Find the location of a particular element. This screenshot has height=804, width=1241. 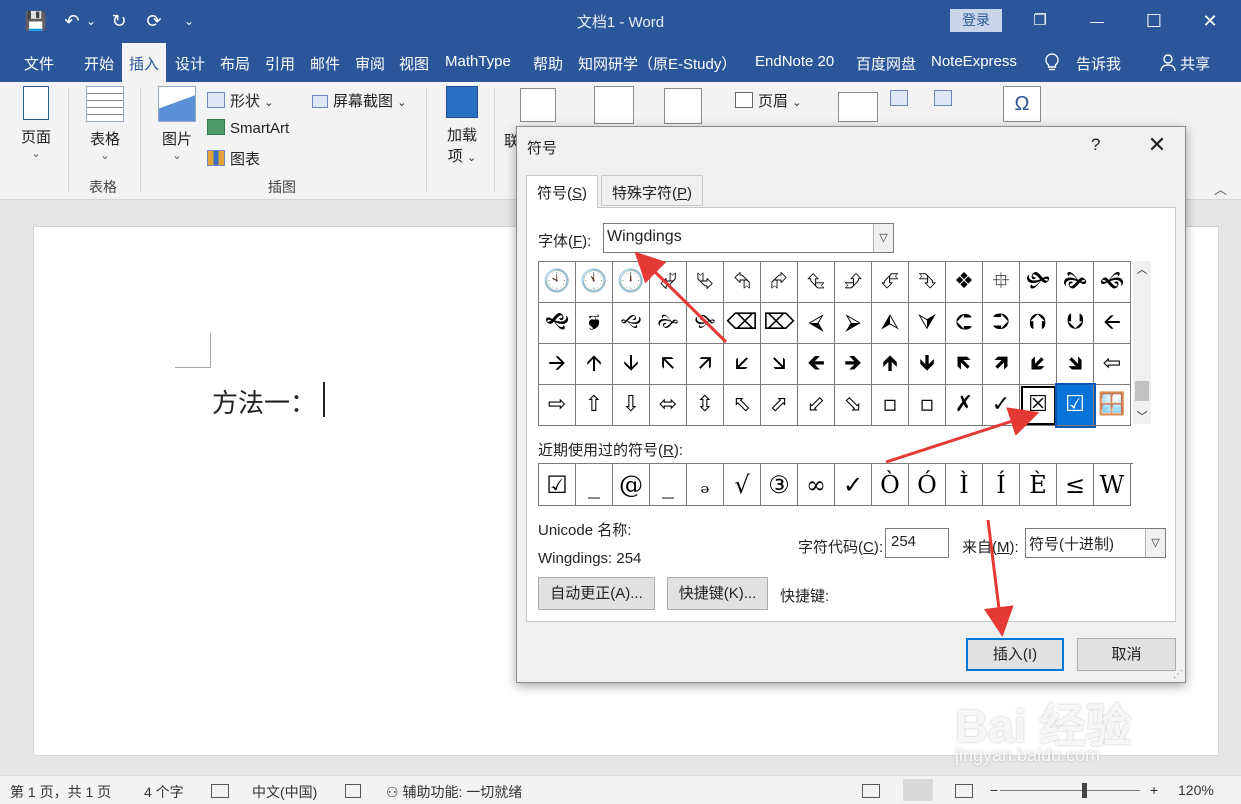

symbol-cell: 🙝 is located at coordinates (557, 323).